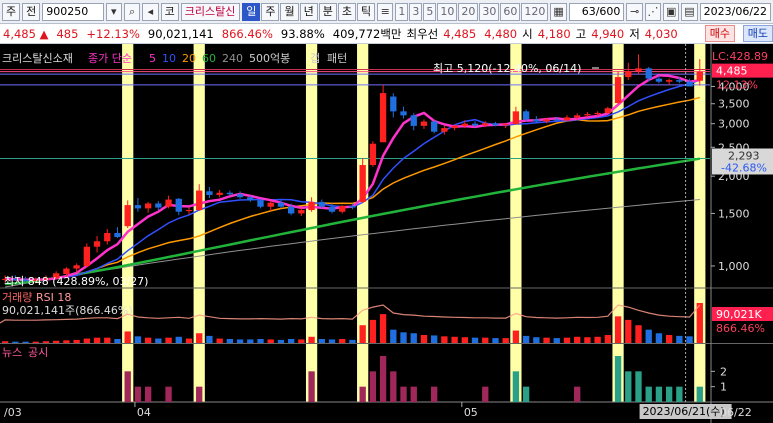  What do you see at coordinates (510, 11) in the screenshot?
I see `interval-button-60: 60` at bounding box center [510, 11].